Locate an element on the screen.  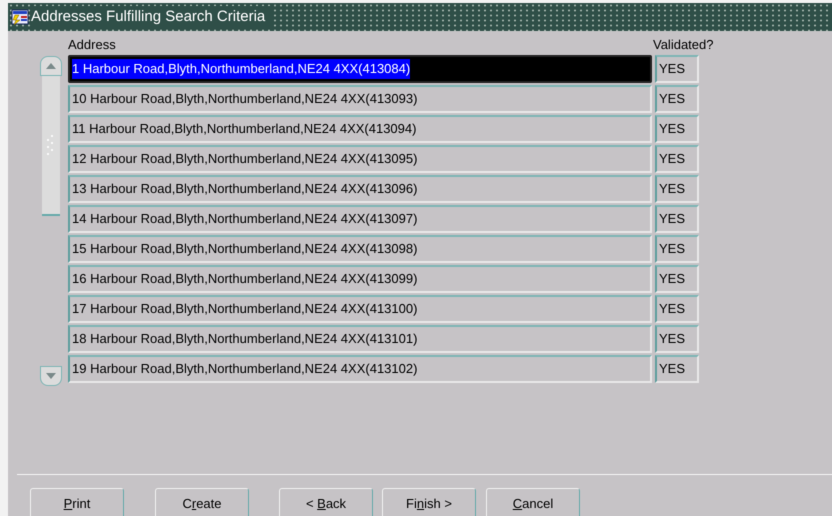
dialog-button: Create is located at coordinates (202, 502).